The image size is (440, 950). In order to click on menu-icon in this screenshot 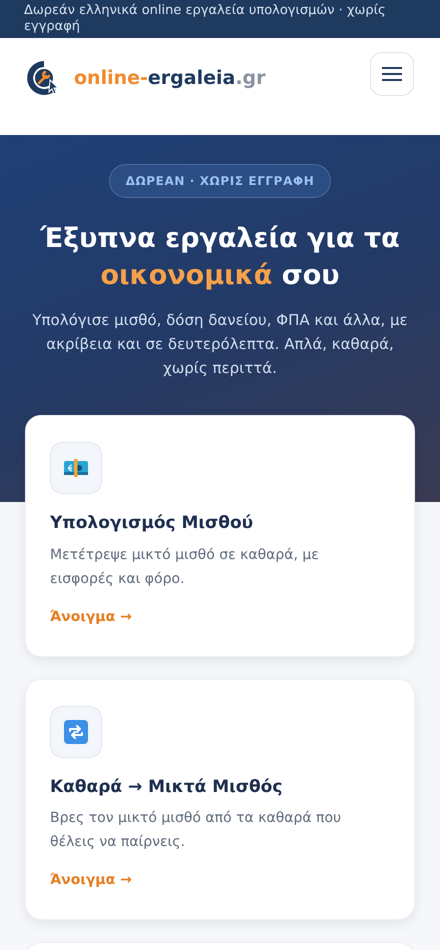, I will do `click(392, 74)`.